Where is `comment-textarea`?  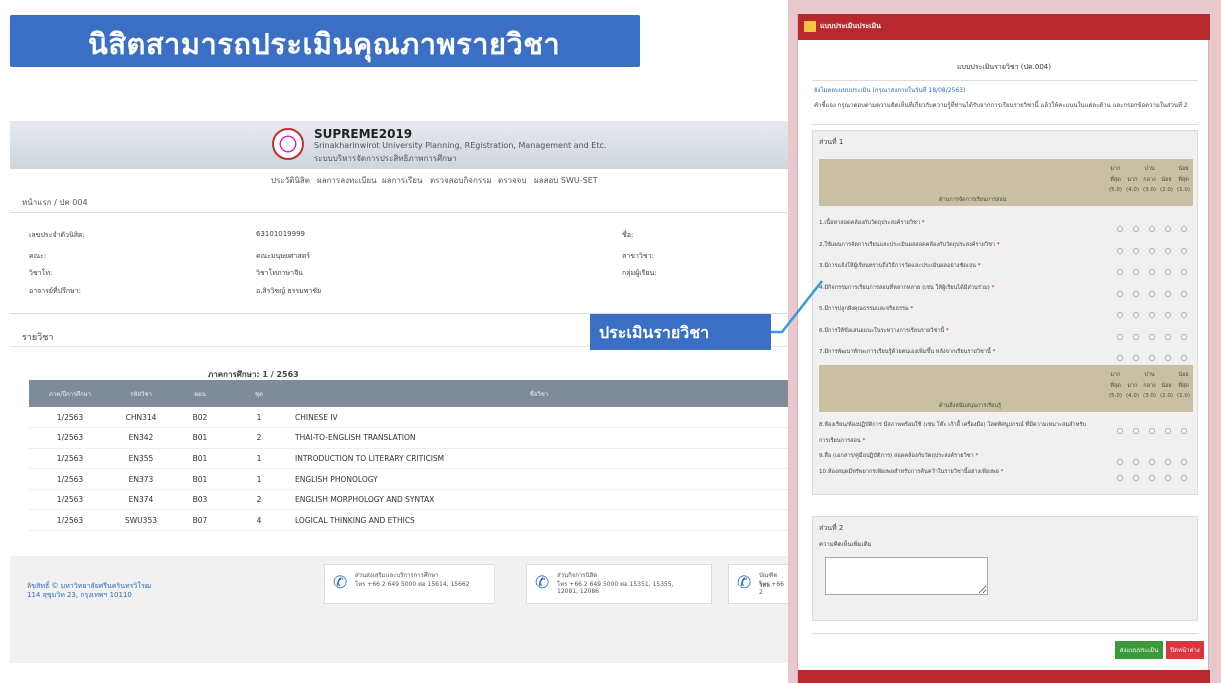 comment-textarea is located at coordinates (906, 576).